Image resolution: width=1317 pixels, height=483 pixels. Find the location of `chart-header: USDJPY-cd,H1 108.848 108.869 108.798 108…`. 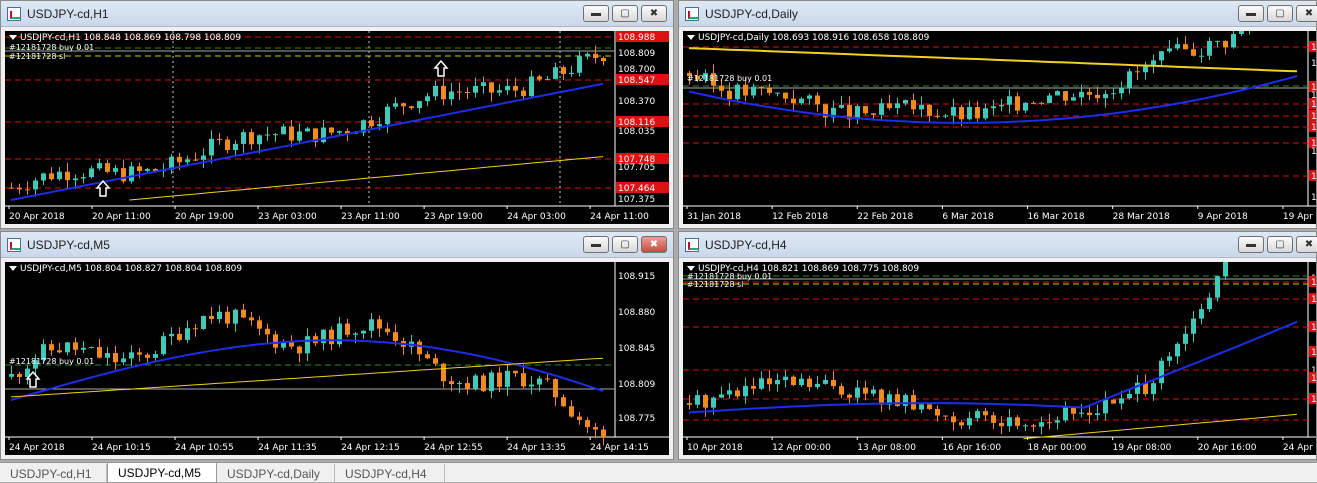

chart-header: USDJPY-cd,H1 108.848 108.869 108.798 108… is located at coordinates (125, 38).